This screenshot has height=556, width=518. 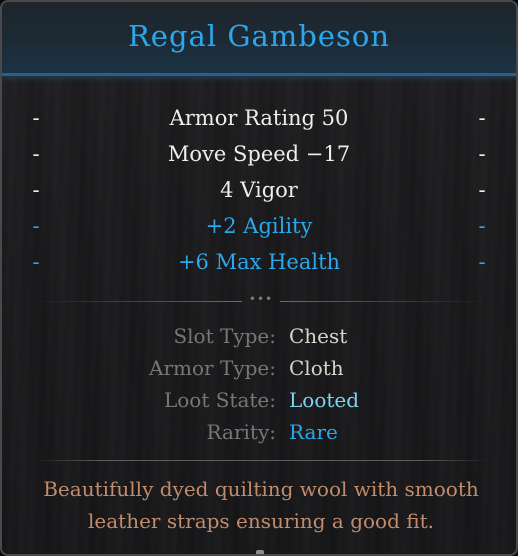 I want to click on item-name: Regal Gambeson, so click(x=259, y=36).